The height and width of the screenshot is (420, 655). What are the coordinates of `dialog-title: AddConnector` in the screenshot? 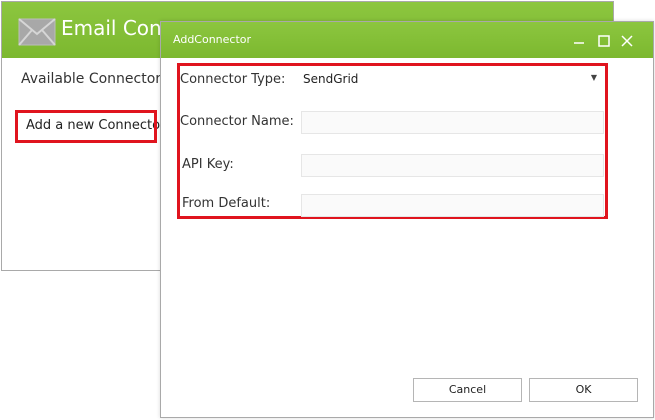 It's located at (212, 39).